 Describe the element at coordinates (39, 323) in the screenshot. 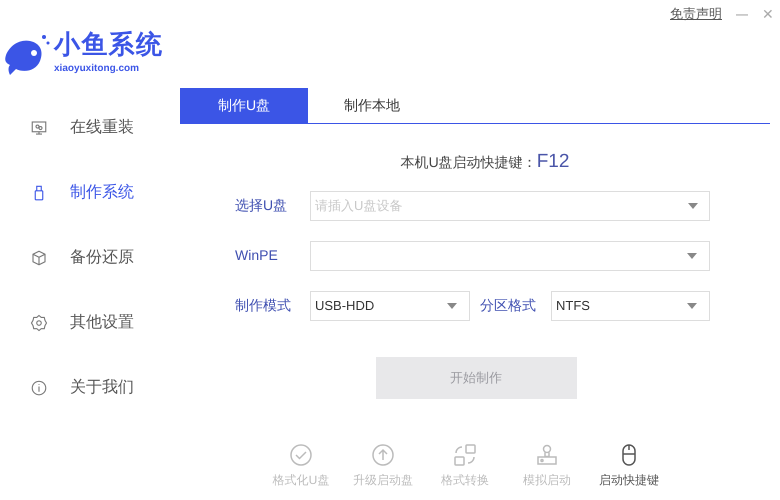

I see `settings-icon` at that location.